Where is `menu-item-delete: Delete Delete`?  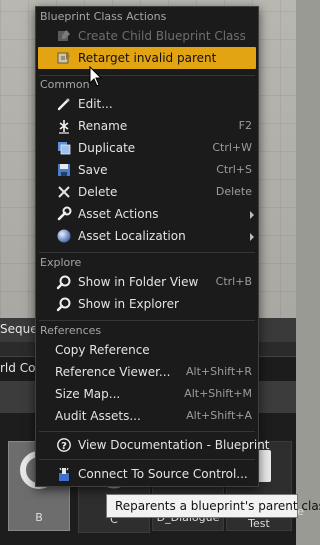 menu-item-delete: Delete Delete is located at coordinates (147, 192).